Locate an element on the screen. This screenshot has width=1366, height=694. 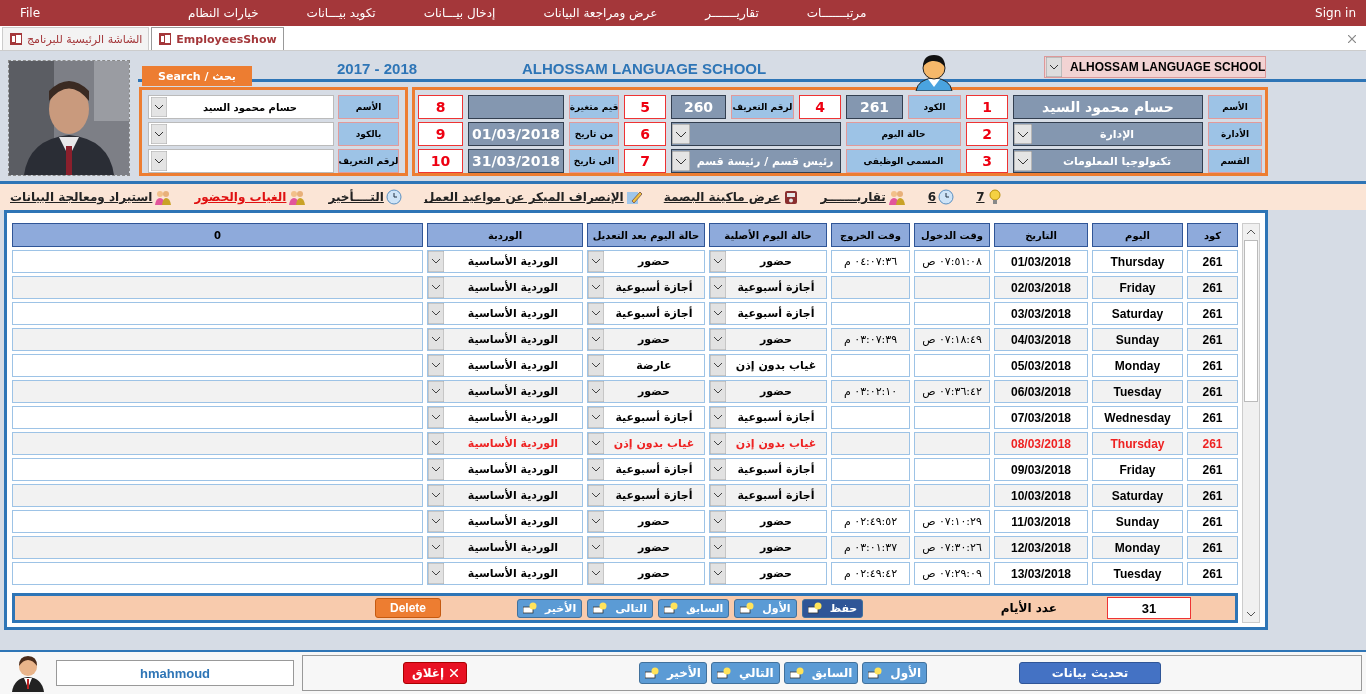
search-field: حسام محمود السيد is located at coordinates (241, 107).